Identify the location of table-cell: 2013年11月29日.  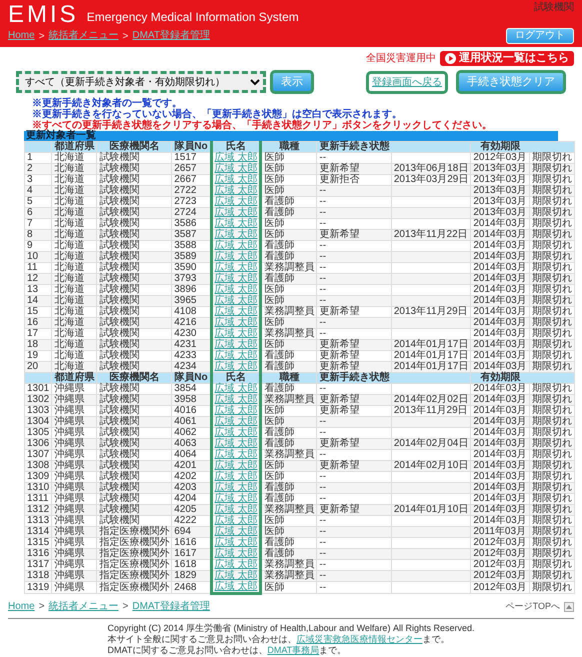
(431, 312).